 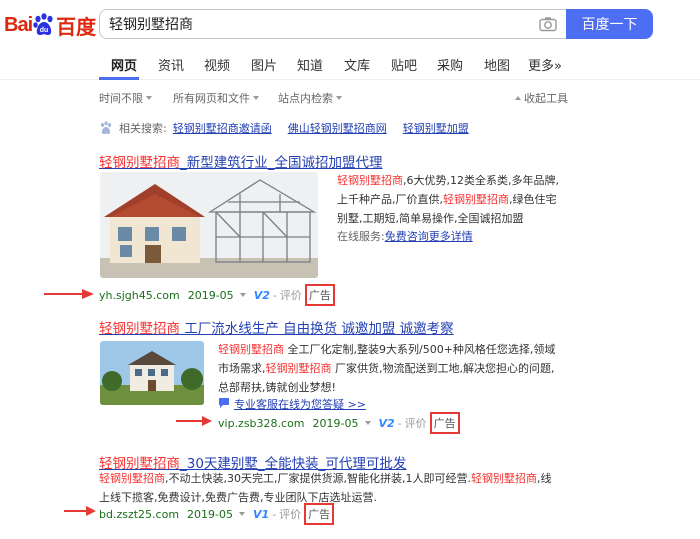 I want to click on related-link-3: 轻钢别墅加盟, so click(x=436, y=128).